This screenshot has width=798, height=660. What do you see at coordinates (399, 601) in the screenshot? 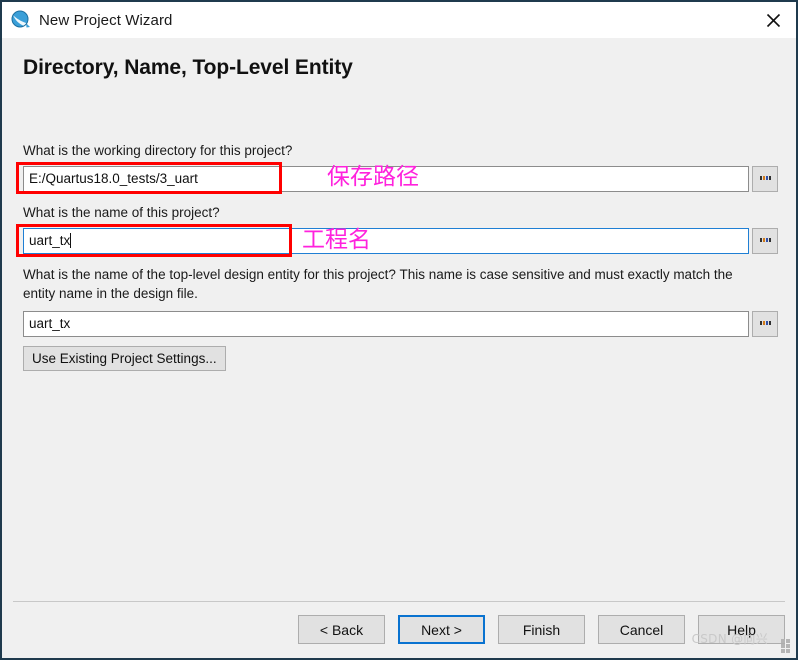
I see `footer-separator` at bounding box center [399, 601].